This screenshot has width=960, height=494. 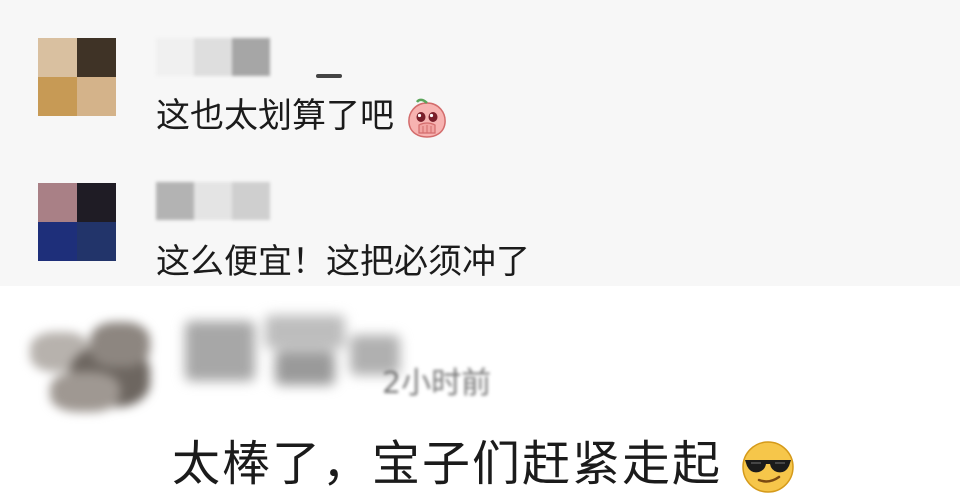 What do you see at coordinates (437, 383) in the screenshot?
I see `timestamp: 2小时前` at bounding box center [437, 383].